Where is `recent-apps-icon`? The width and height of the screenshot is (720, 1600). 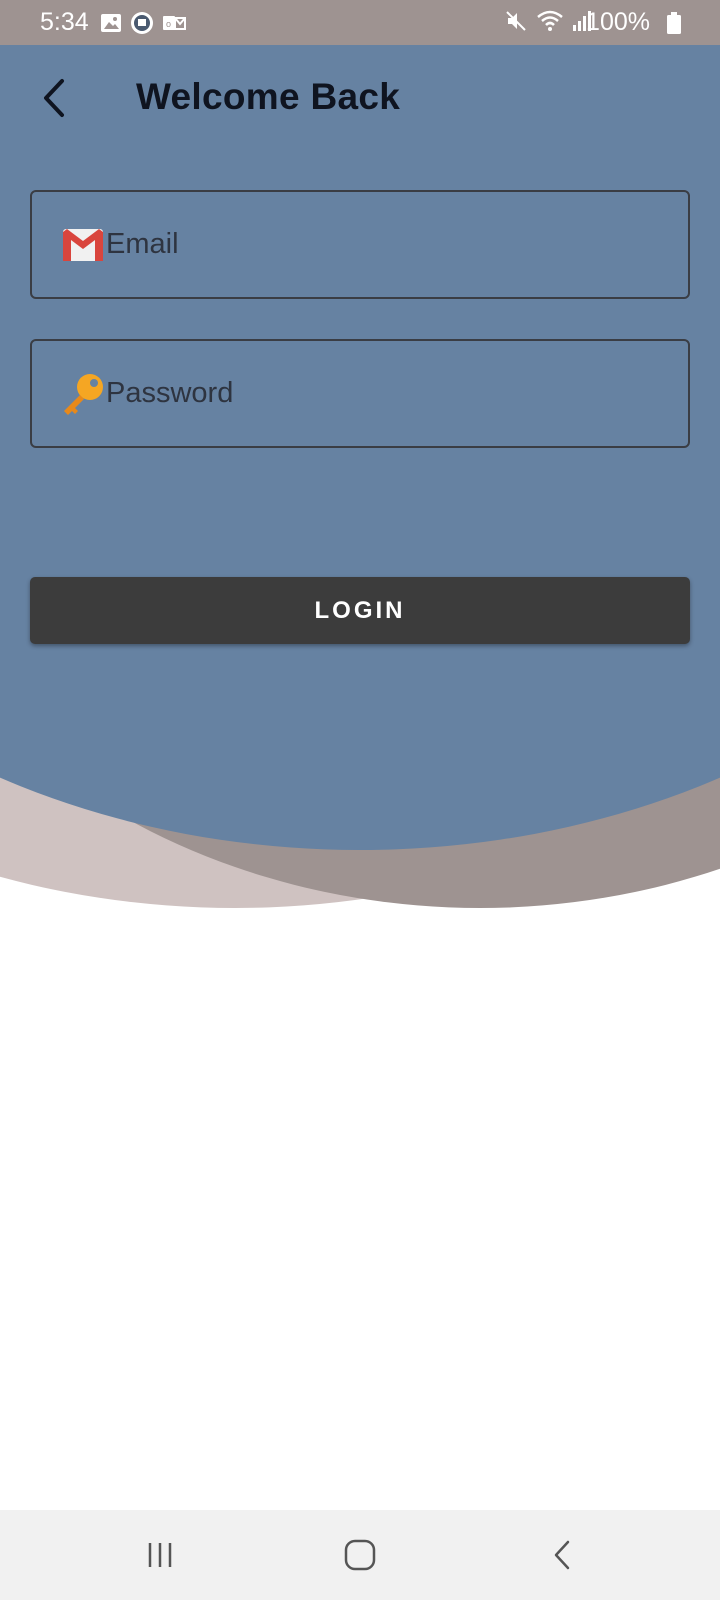
recent-apps-icon is located at coordinates (160, 1555).